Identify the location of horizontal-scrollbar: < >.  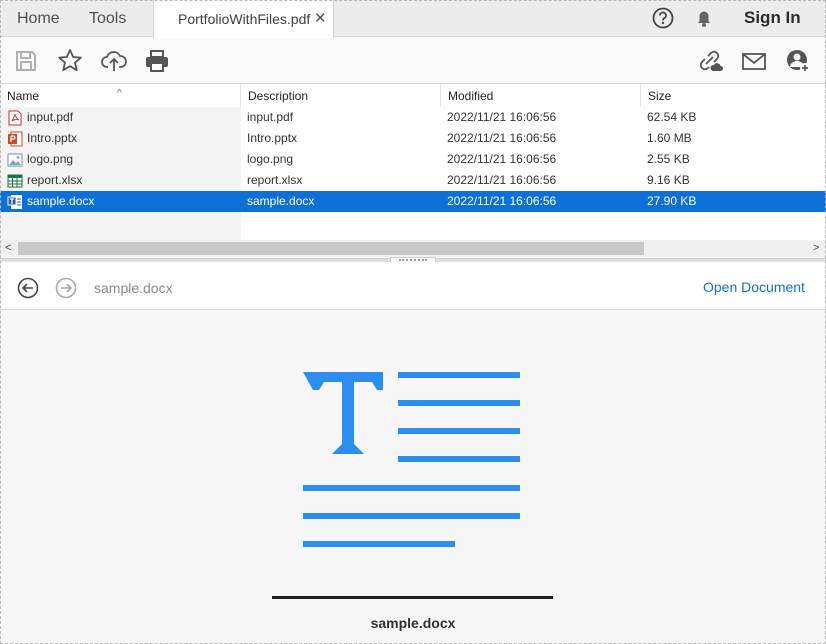
(413, 248).